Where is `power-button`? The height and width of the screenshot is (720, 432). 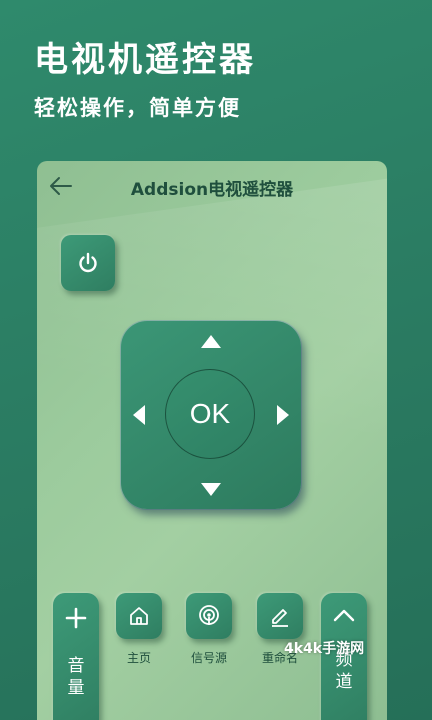
power-button is located at coordinates (88, 263).